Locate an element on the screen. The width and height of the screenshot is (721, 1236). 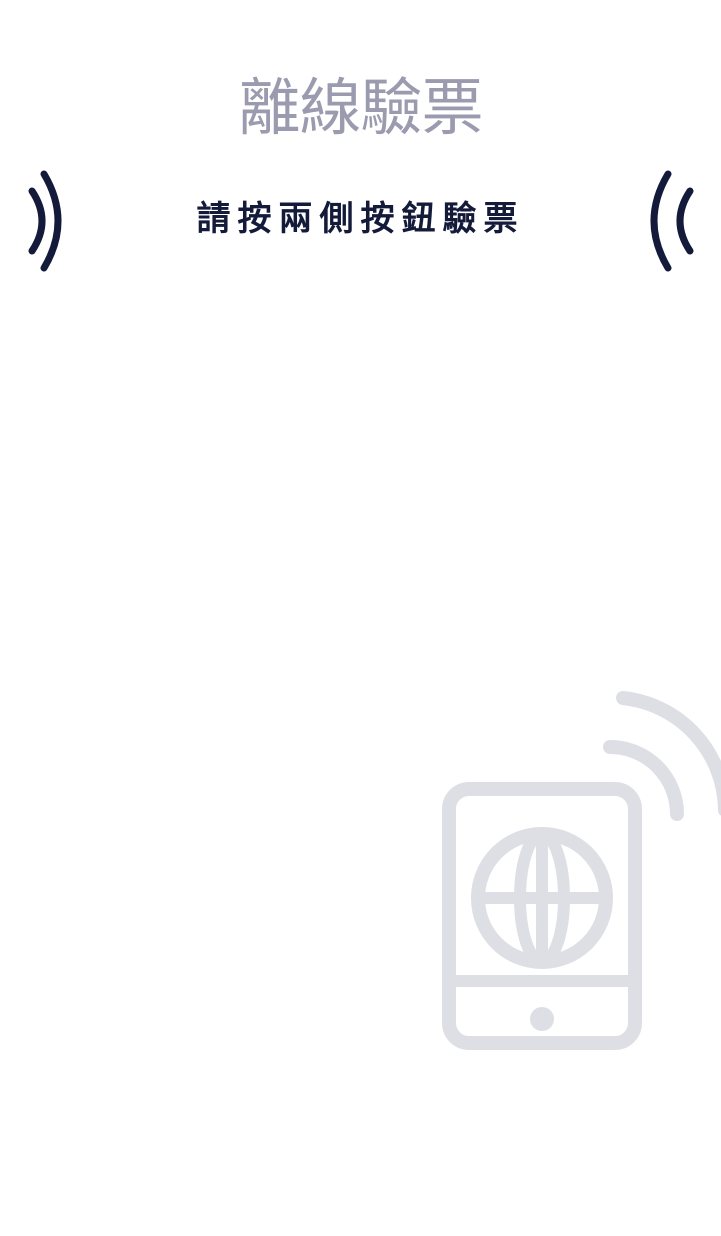
phone-globe-nfc-icon is located at coordinates (575, 870).